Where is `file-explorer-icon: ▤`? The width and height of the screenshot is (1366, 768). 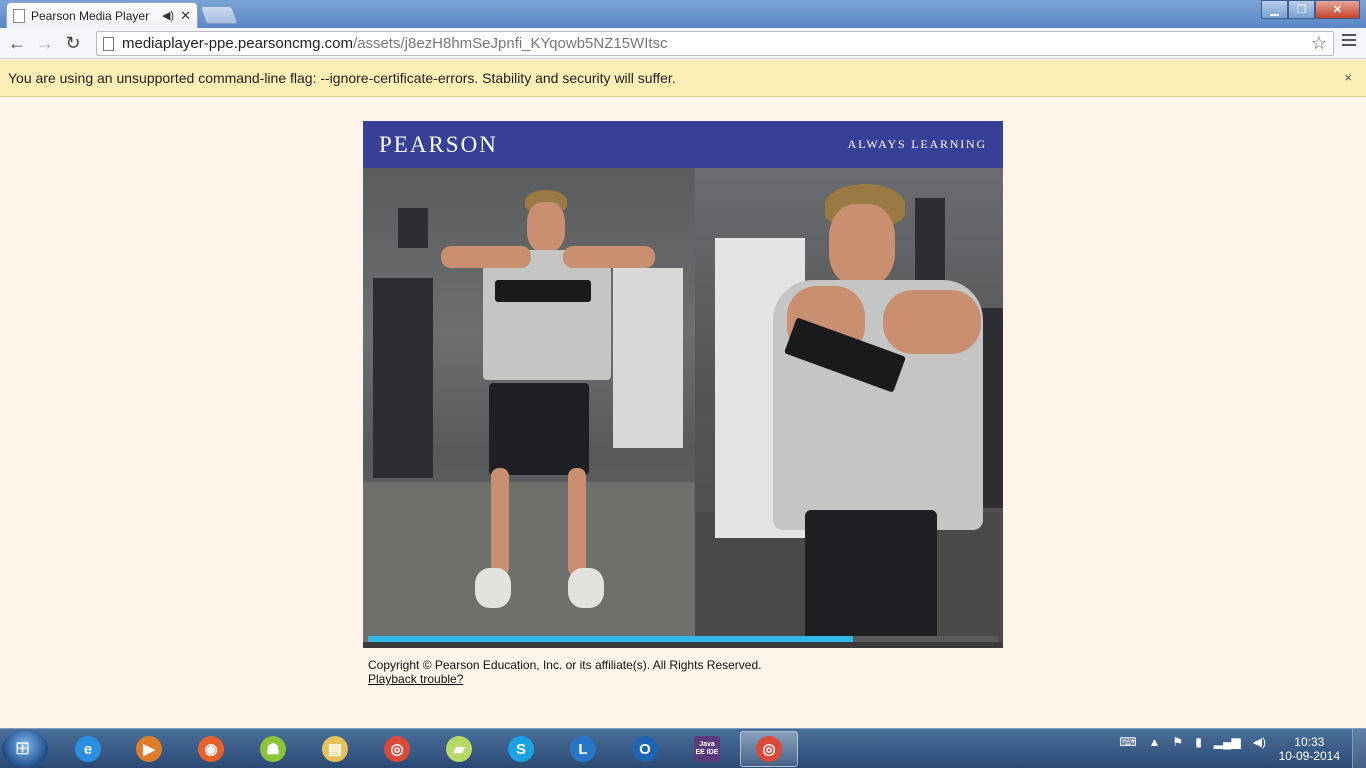 file-explorer-icon: ▤ is located at coordinates (335, 749).